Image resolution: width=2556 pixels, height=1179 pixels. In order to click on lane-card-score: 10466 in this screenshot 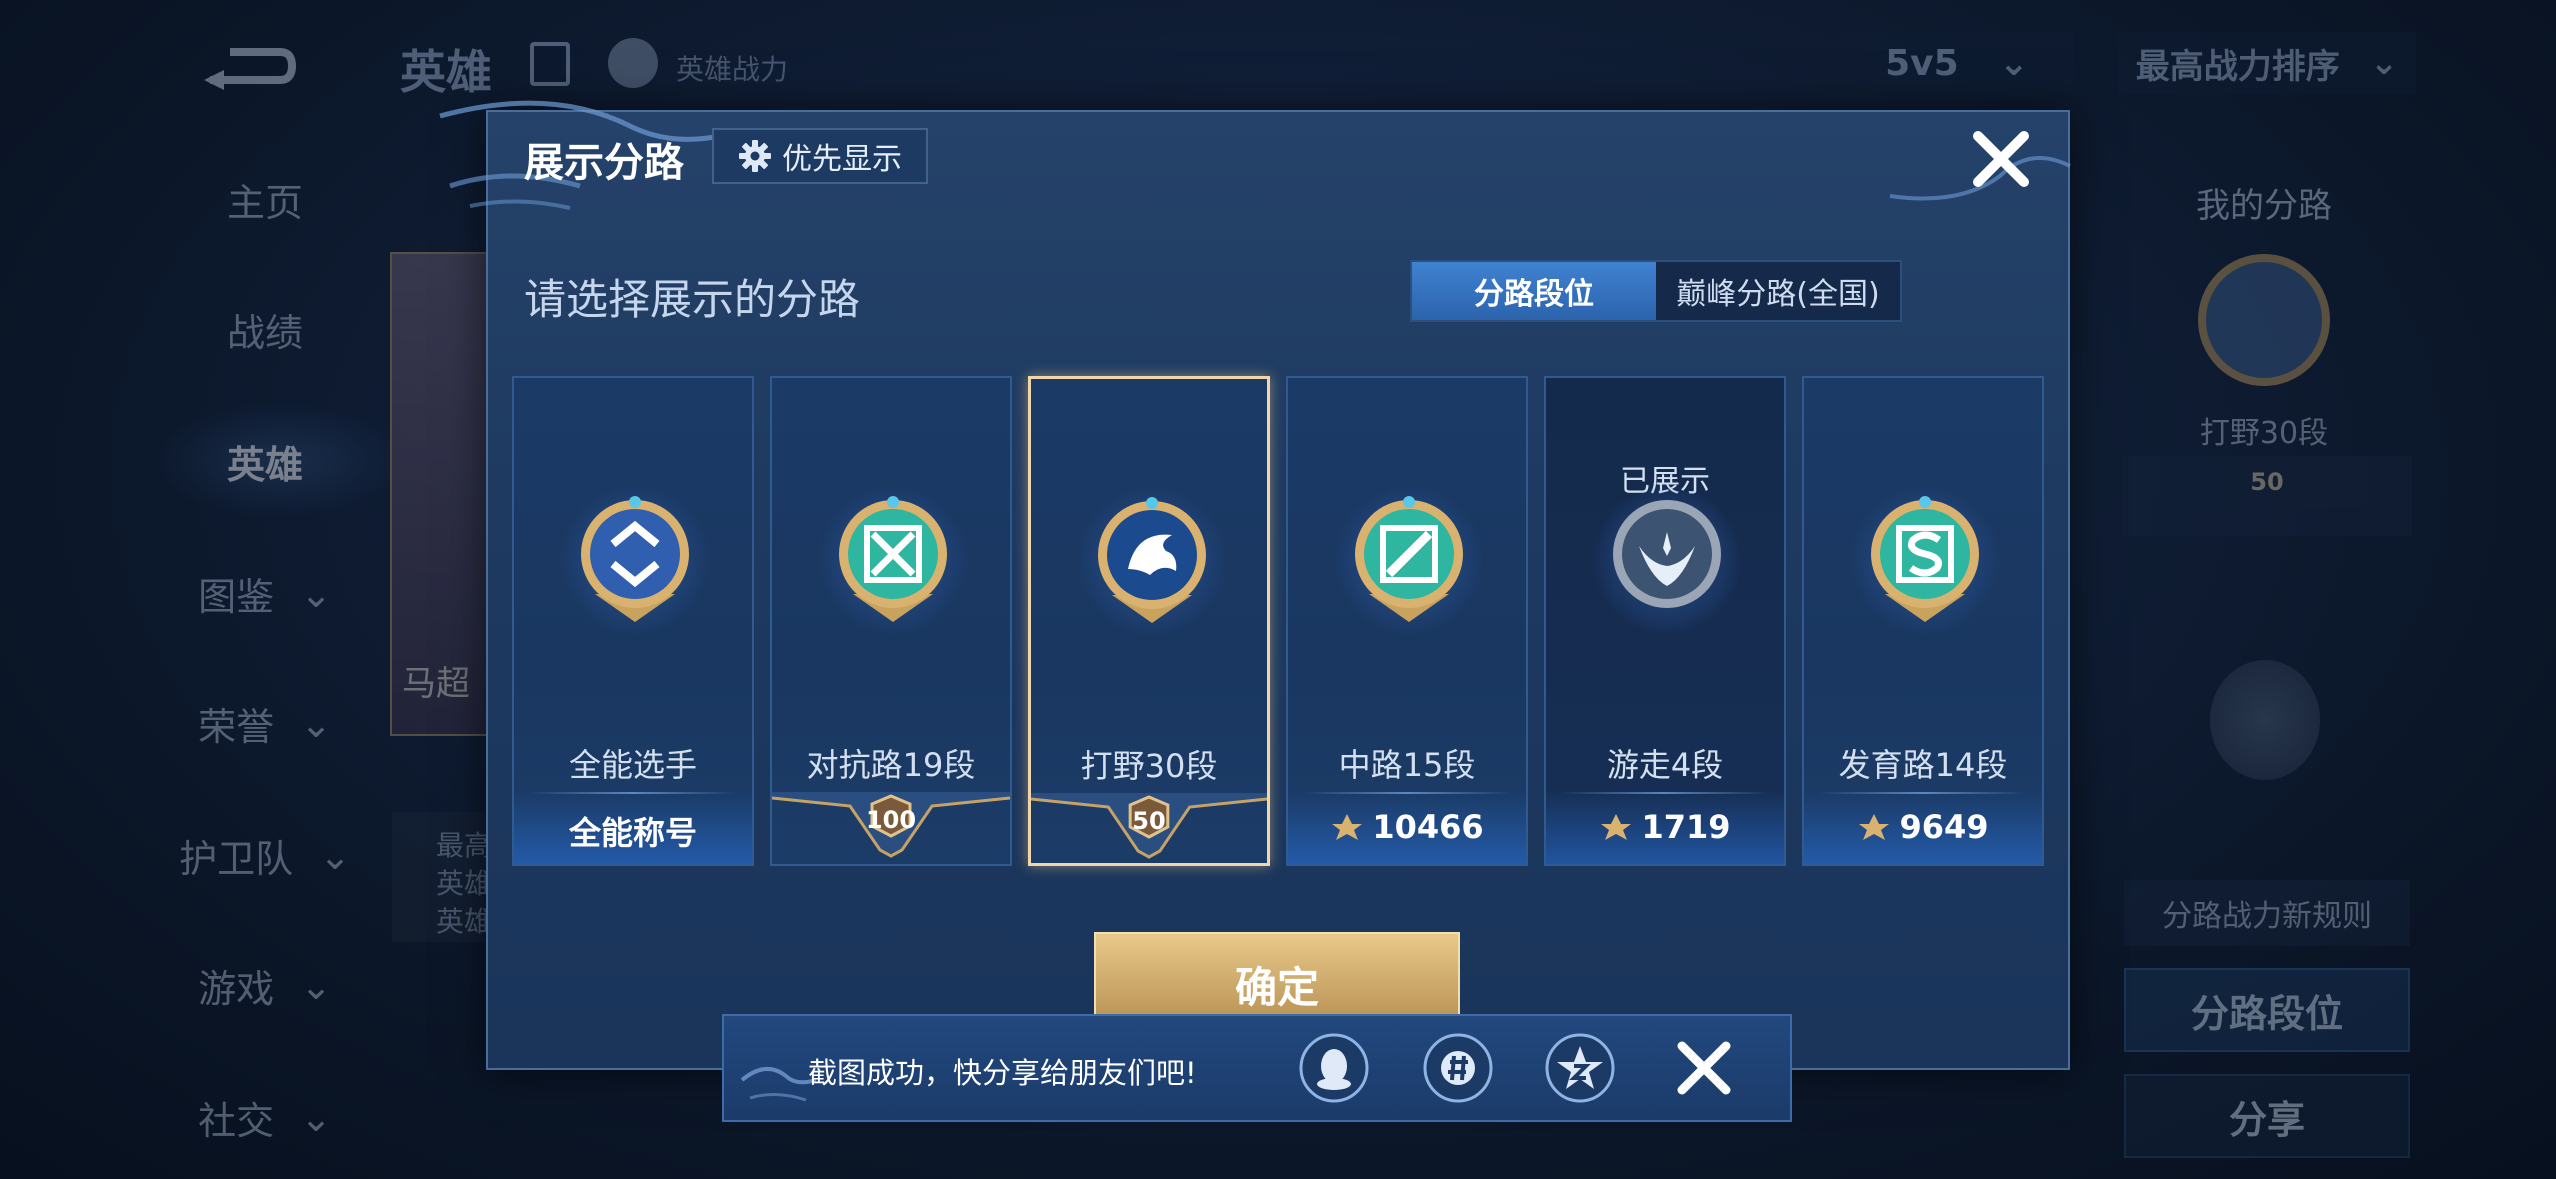, I will do `click(1407, 827)`.